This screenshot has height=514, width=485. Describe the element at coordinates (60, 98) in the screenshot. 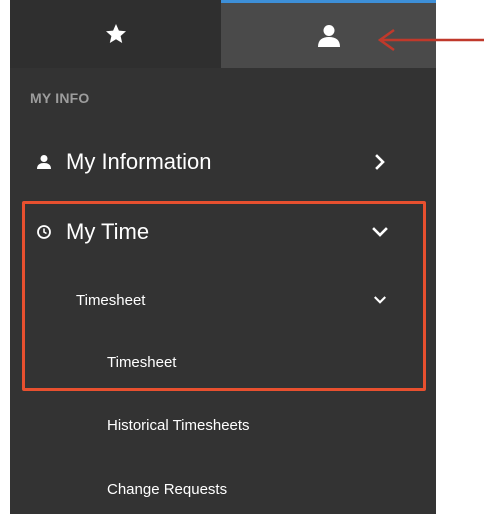

I see `section-header-my-info: MY INFO` at that location.